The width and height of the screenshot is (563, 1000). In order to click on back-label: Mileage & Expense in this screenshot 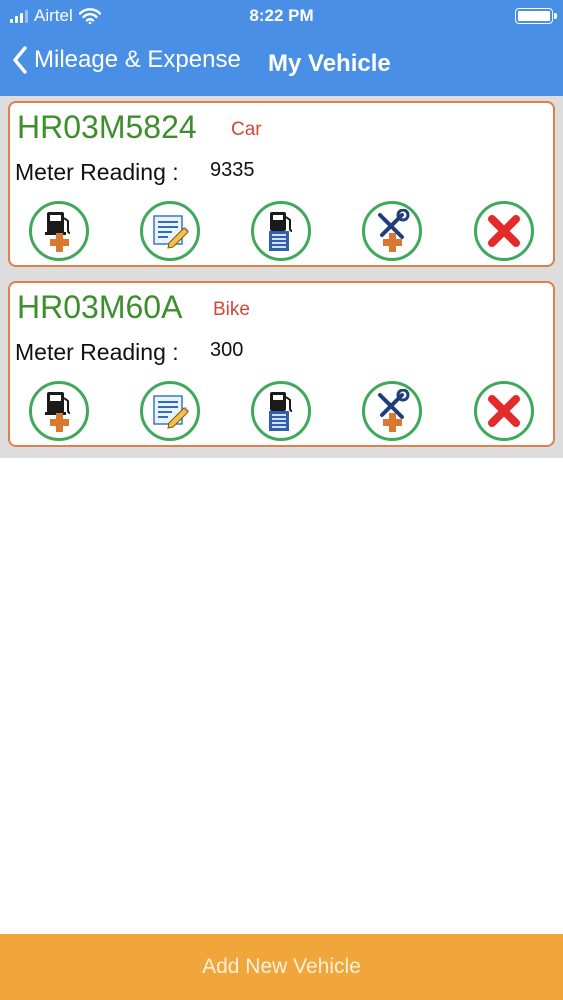, I will do `click(137, 59)`.